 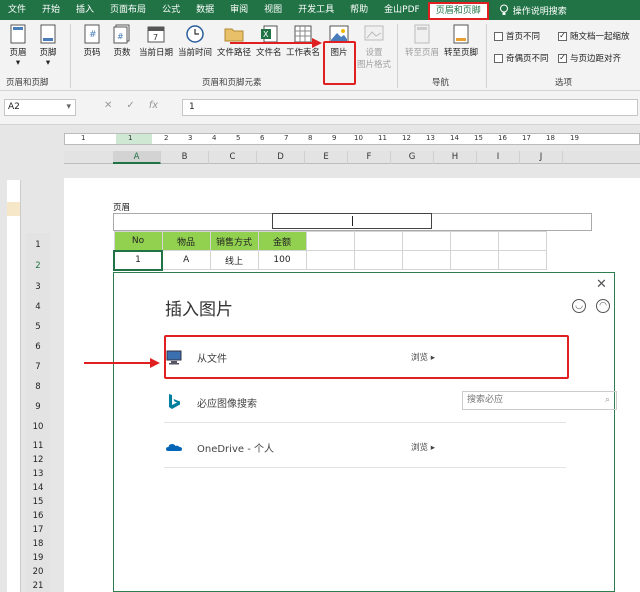 I want to click on name-box: A2 ▾, so click(x=40, y=107).